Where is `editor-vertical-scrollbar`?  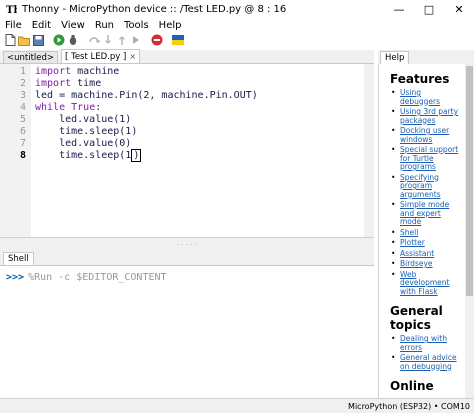
editor-vertical-scrollbar is located at coordinates (369, 150).